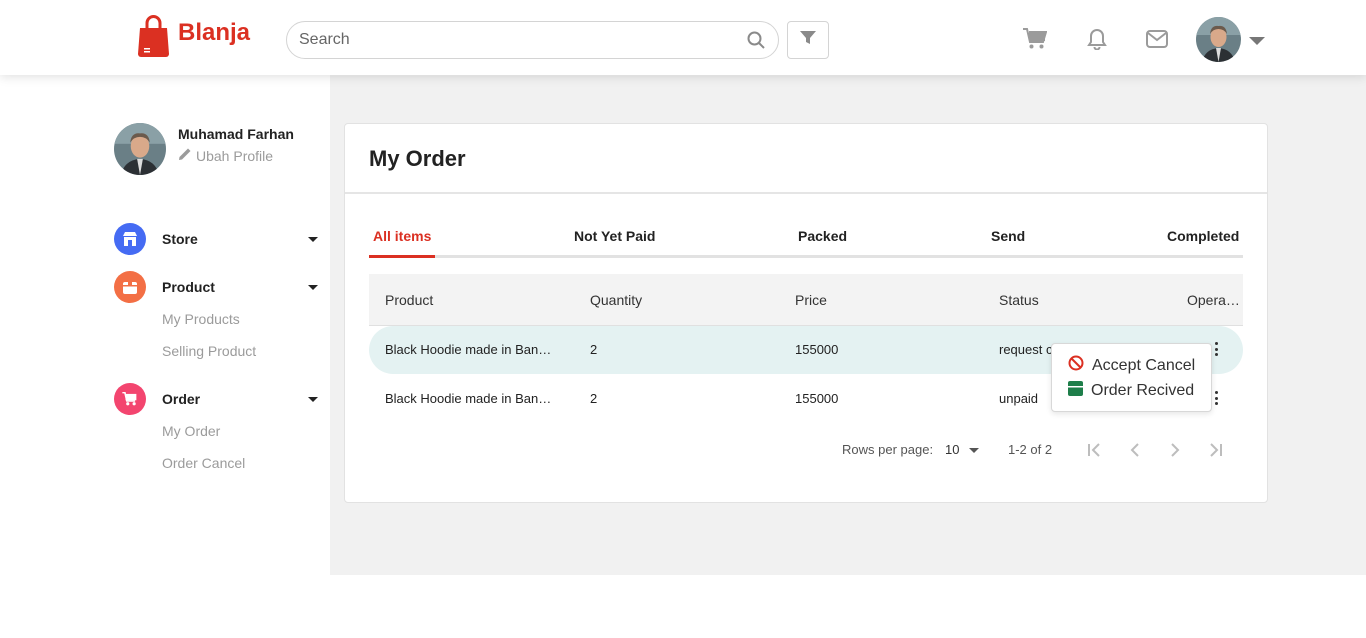  I want to click on nav-order-label: Order, so click(181, 399).